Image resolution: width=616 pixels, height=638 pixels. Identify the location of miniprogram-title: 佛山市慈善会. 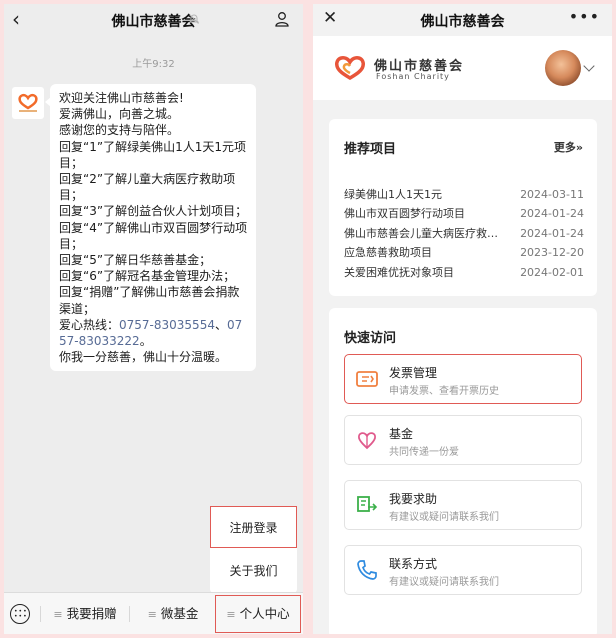
(462, 22).